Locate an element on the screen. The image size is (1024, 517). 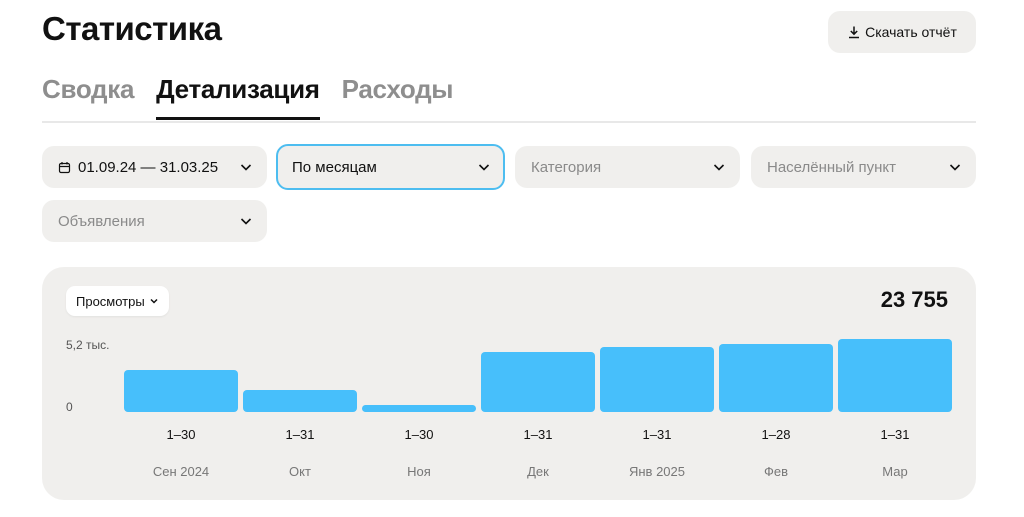
download-report-button: Скачать отчёт is located at coordinates (902, 32).